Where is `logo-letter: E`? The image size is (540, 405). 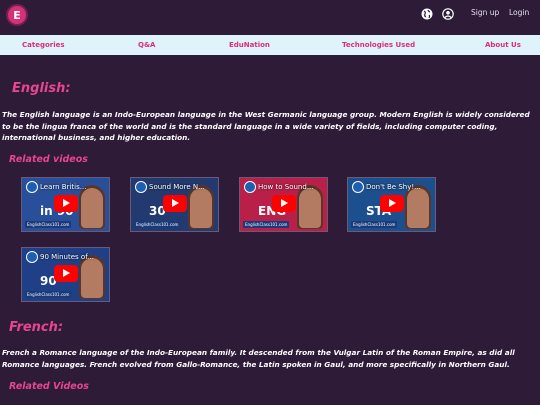 logo-letter: E is located at coordinates (17, 15).